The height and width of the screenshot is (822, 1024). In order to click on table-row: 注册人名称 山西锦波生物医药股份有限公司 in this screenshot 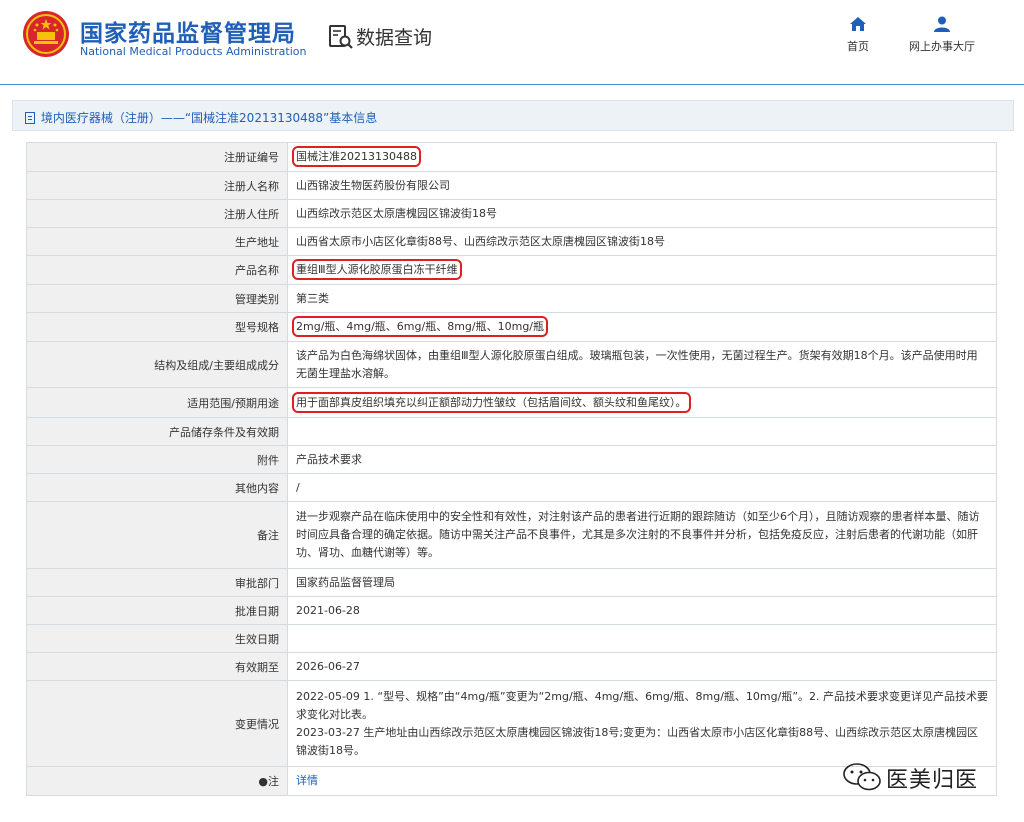, I will do `click(511, 185)`.